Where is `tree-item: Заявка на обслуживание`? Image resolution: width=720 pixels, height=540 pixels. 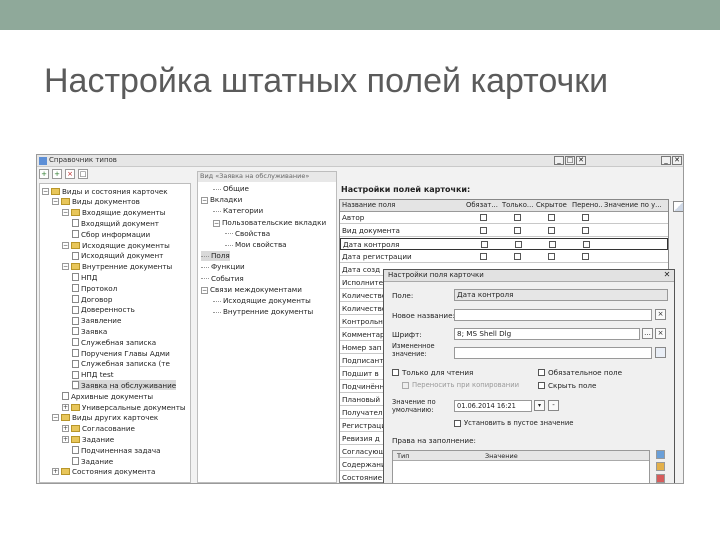
tree-item: Заявка на обслуживание is located at coordinates (124, 385).